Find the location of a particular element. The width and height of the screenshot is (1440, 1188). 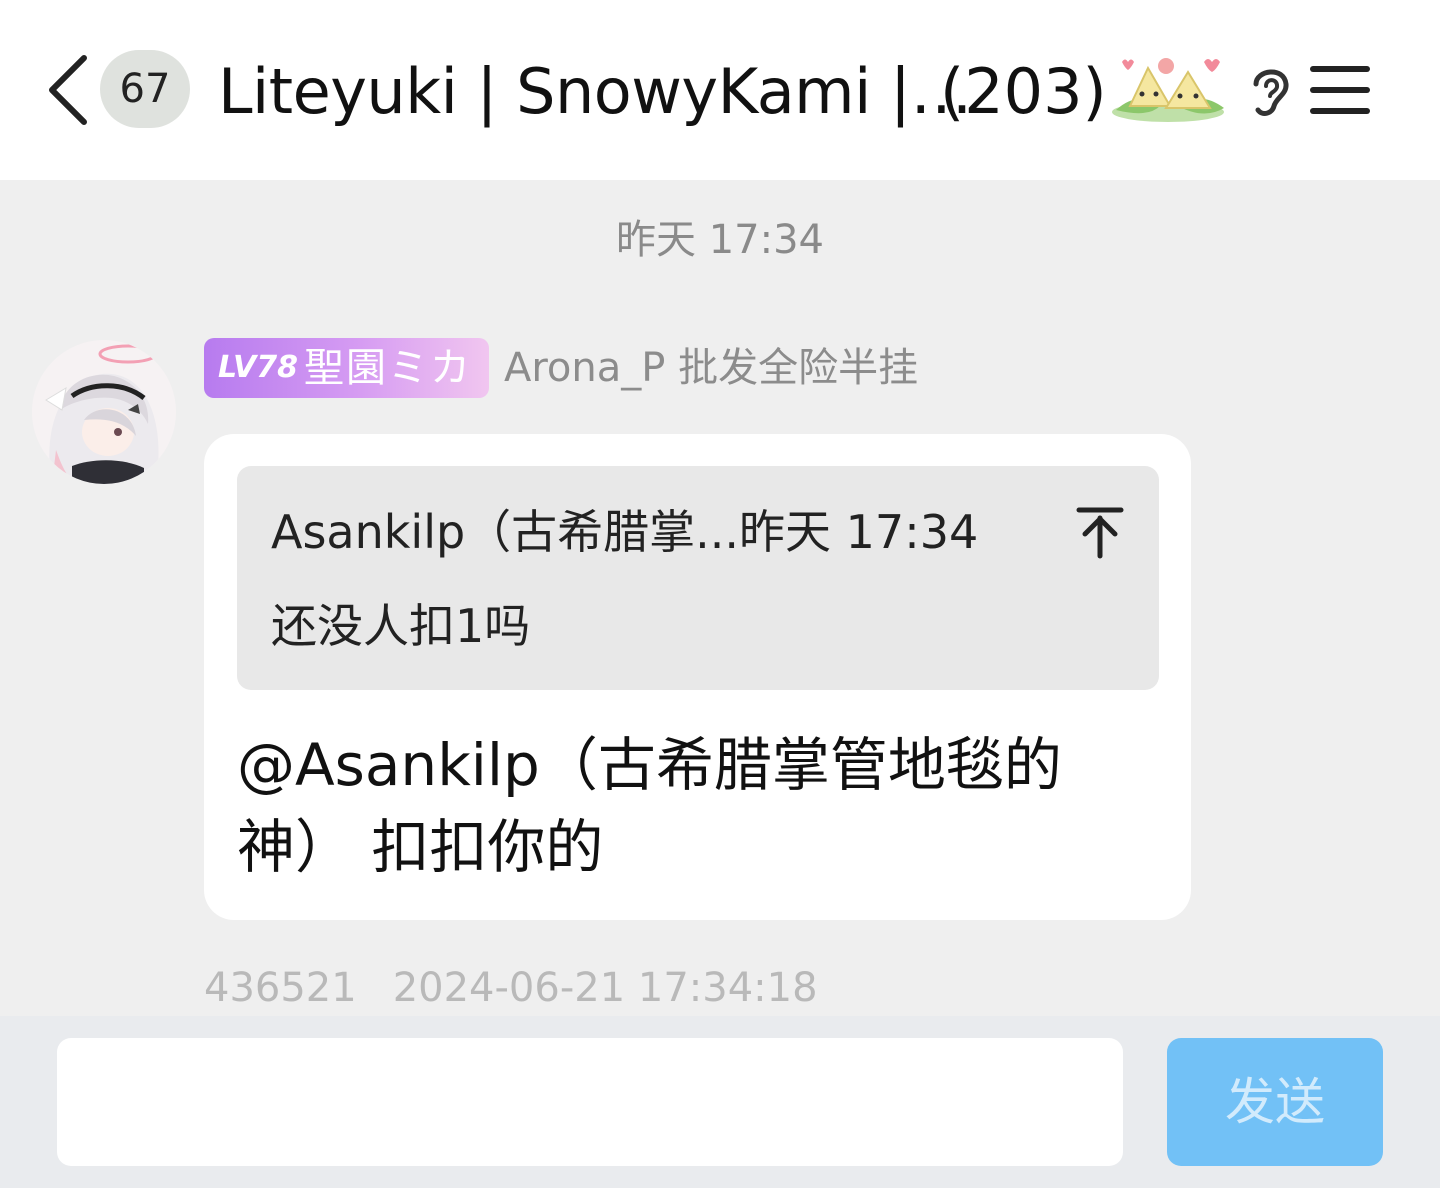

send-button: 发送 is located at coordinates (1275, 1102).